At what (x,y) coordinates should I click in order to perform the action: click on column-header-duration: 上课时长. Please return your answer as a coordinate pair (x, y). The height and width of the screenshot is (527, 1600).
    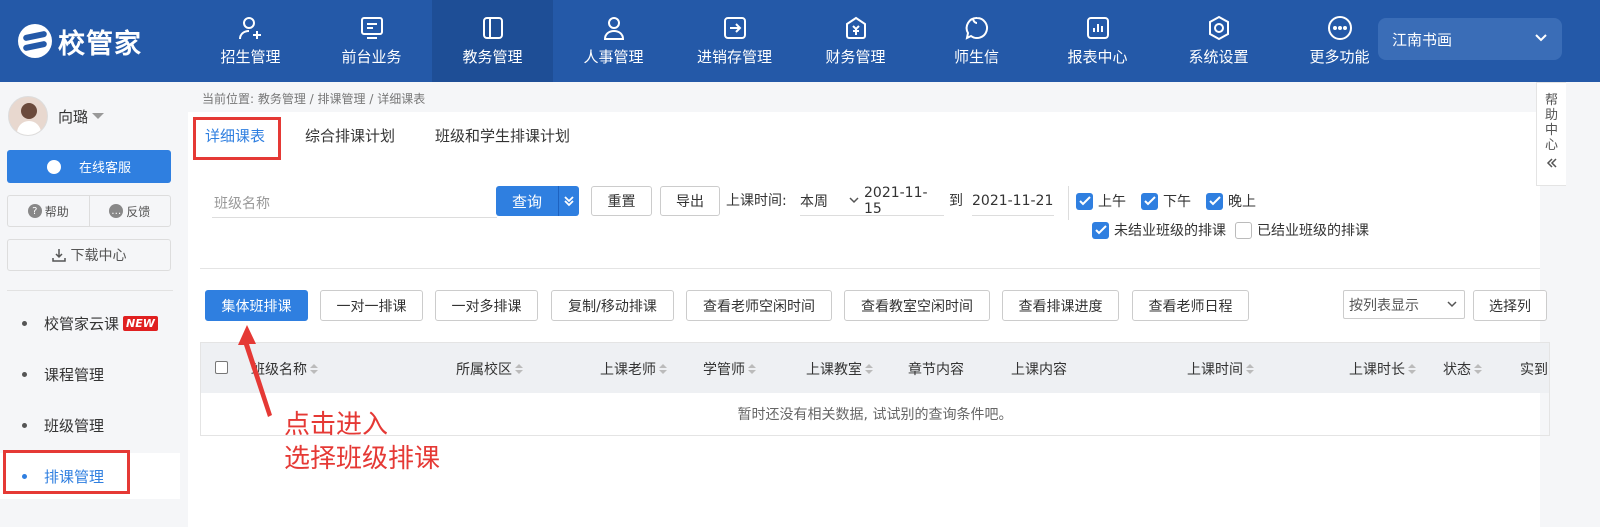
    Looking at the image, I should click on (1382, 369).